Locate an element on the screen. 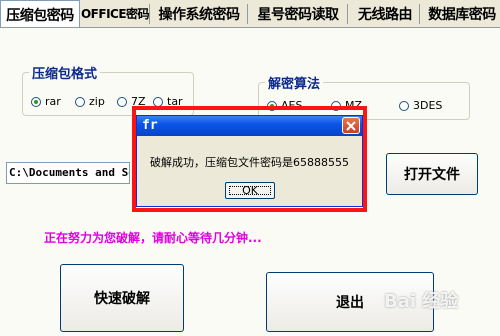 This screenshot has width=500, height=336. radio-3des: 3DES is located at coordinates (420, 105).